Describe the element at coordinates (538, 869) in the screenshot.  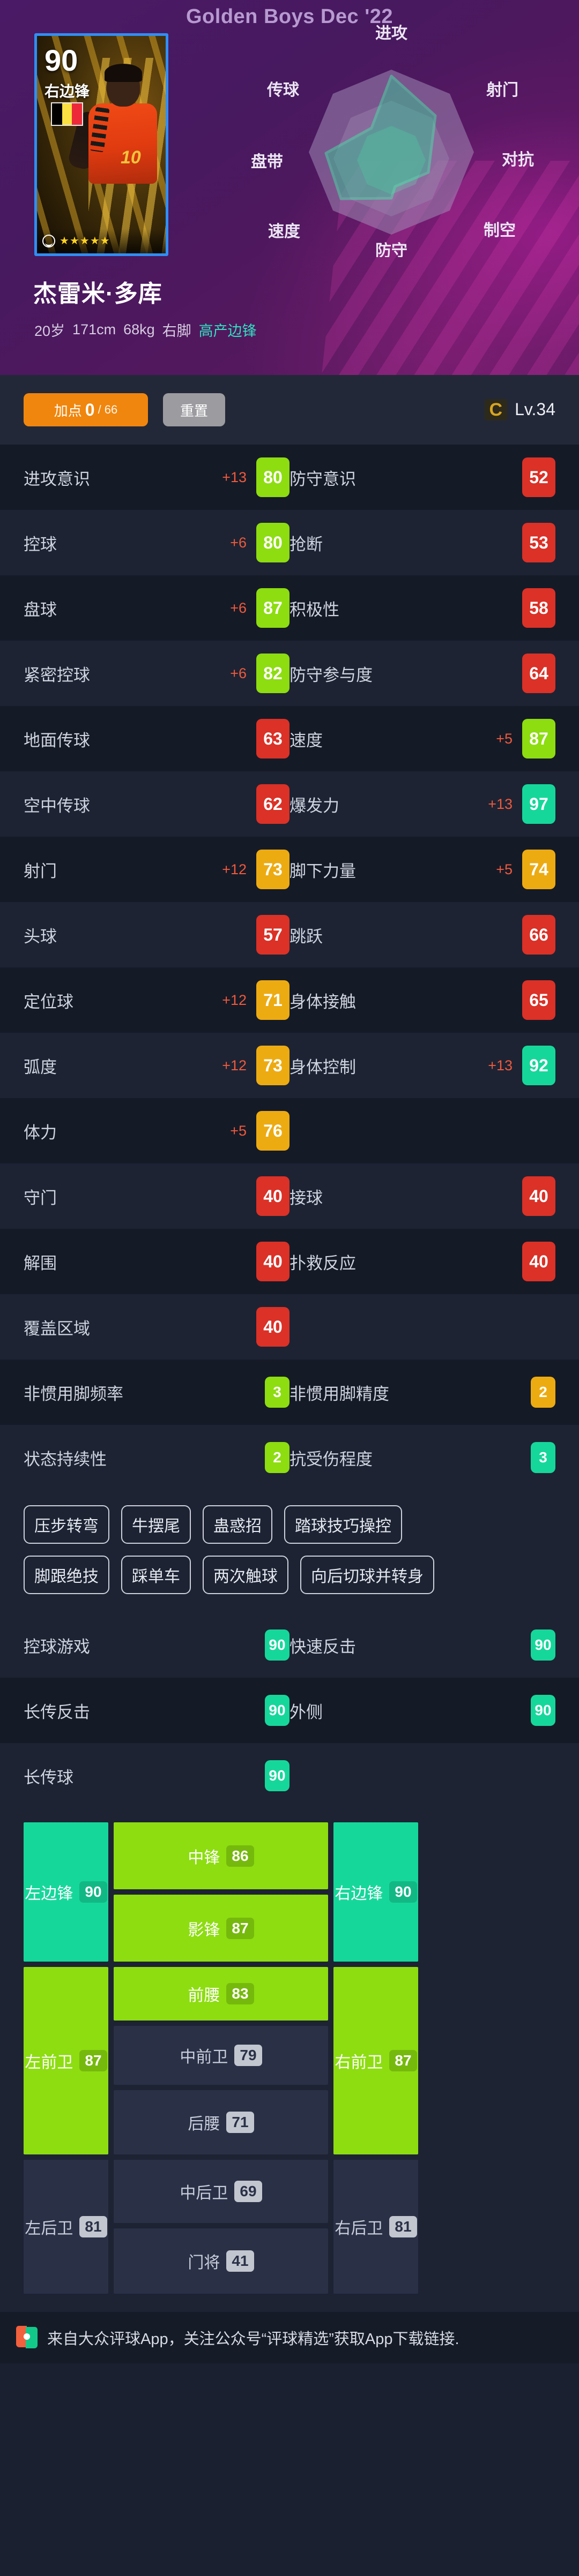
I see `stat-value: 74` at that location.